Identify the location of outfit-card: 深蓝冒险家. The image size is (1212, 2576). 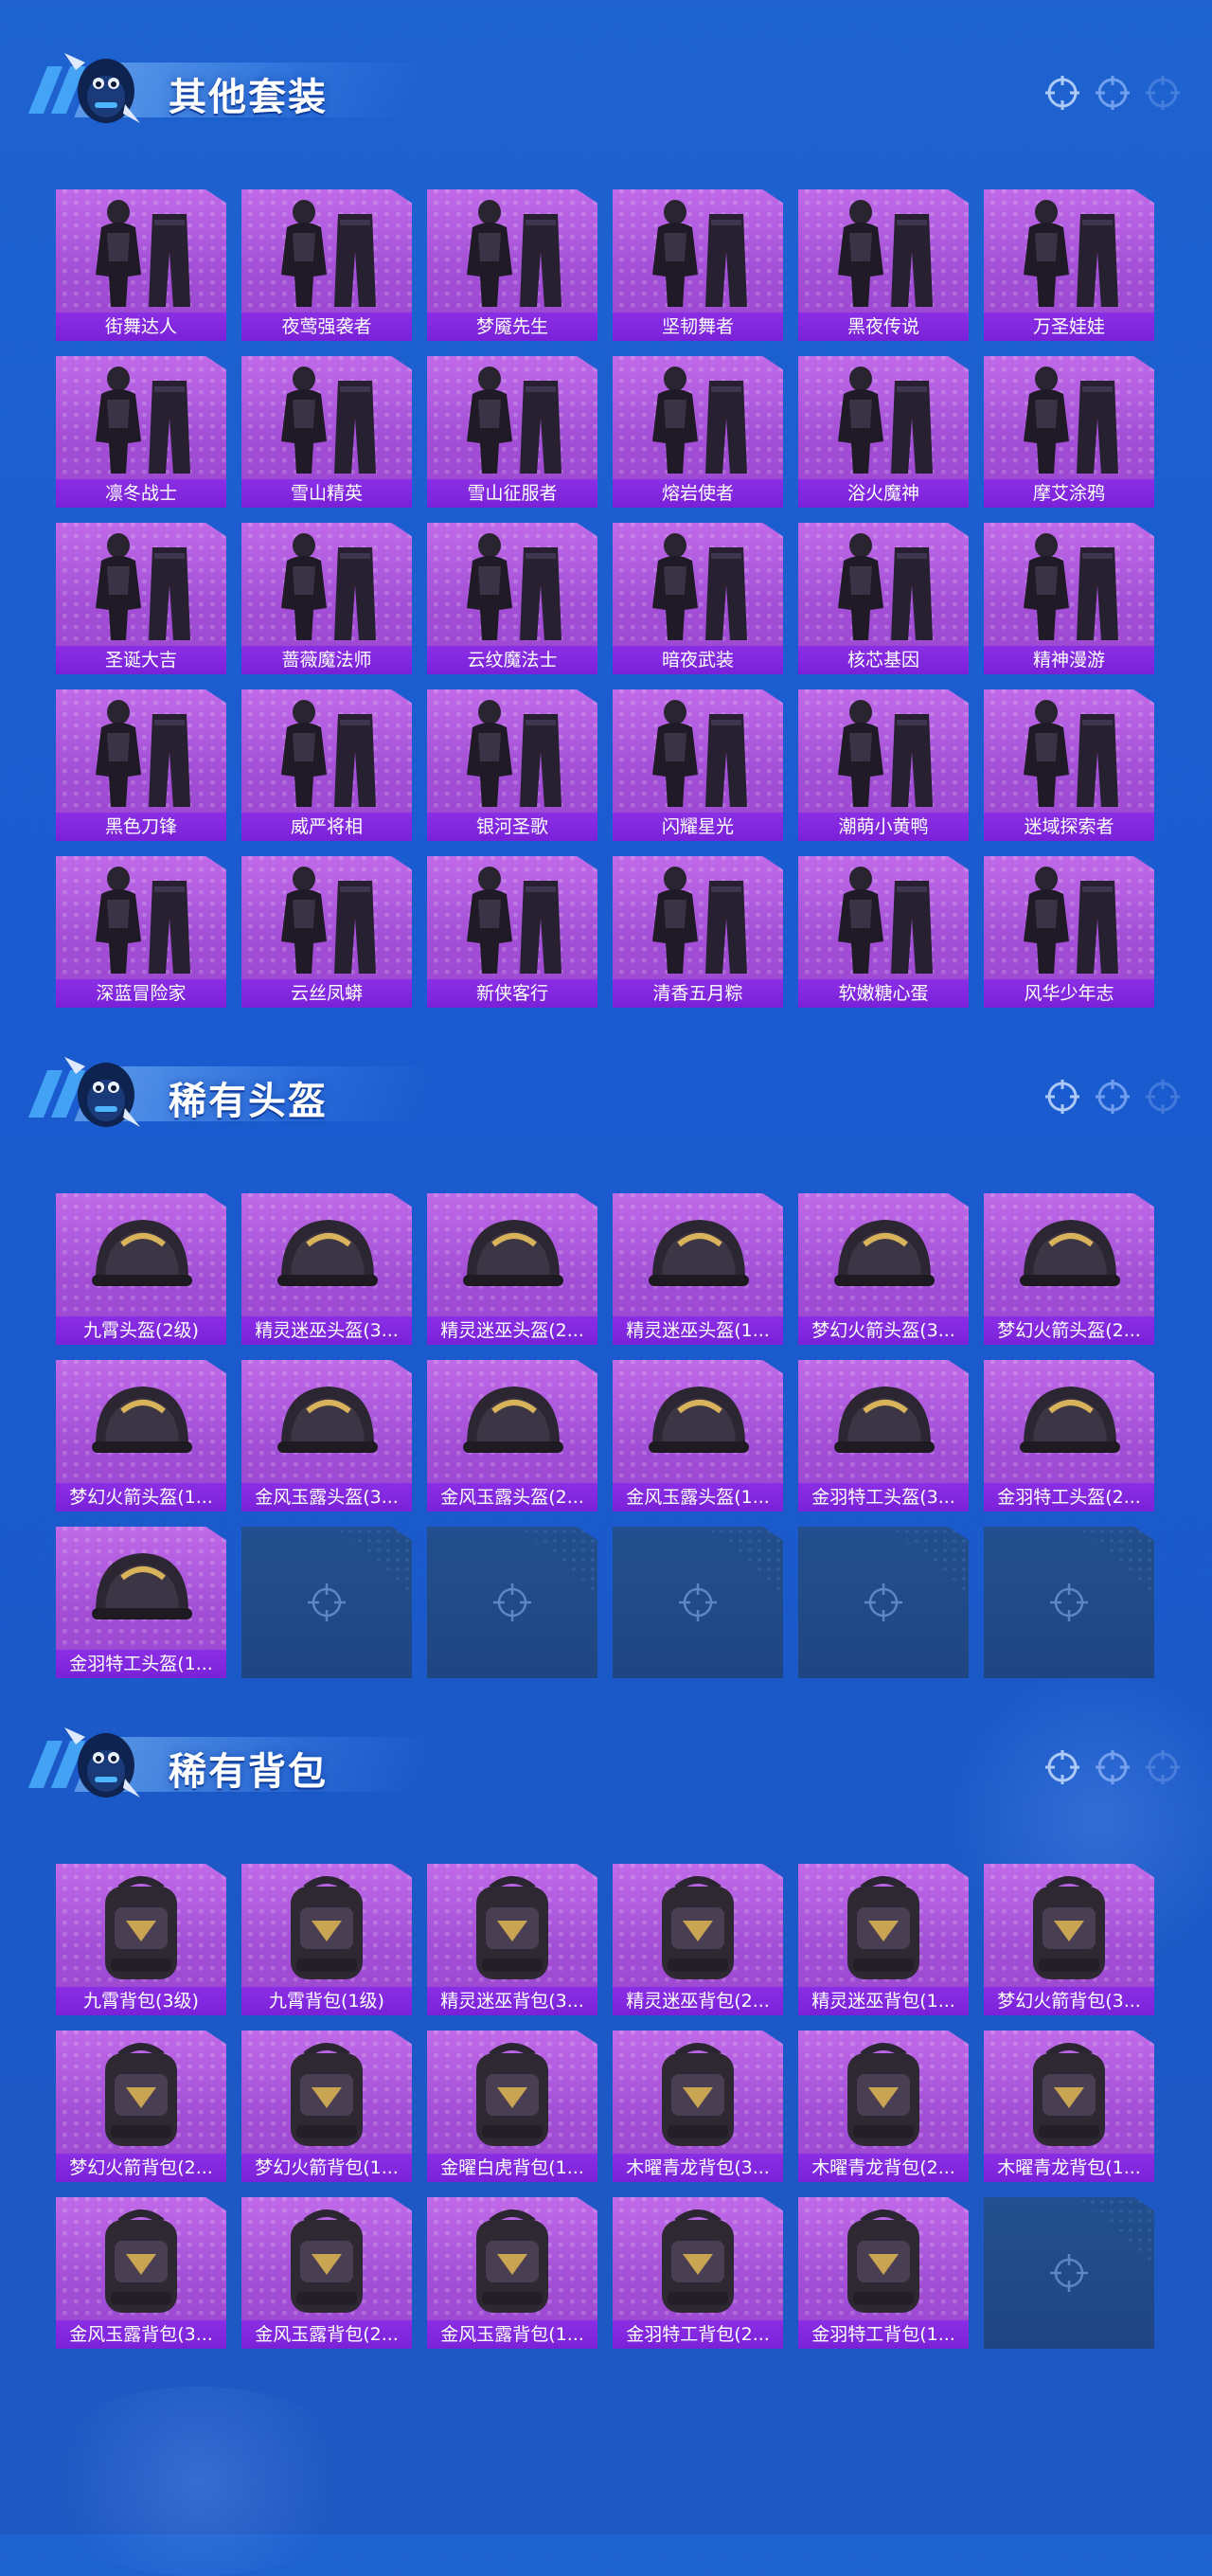
(141, 932).